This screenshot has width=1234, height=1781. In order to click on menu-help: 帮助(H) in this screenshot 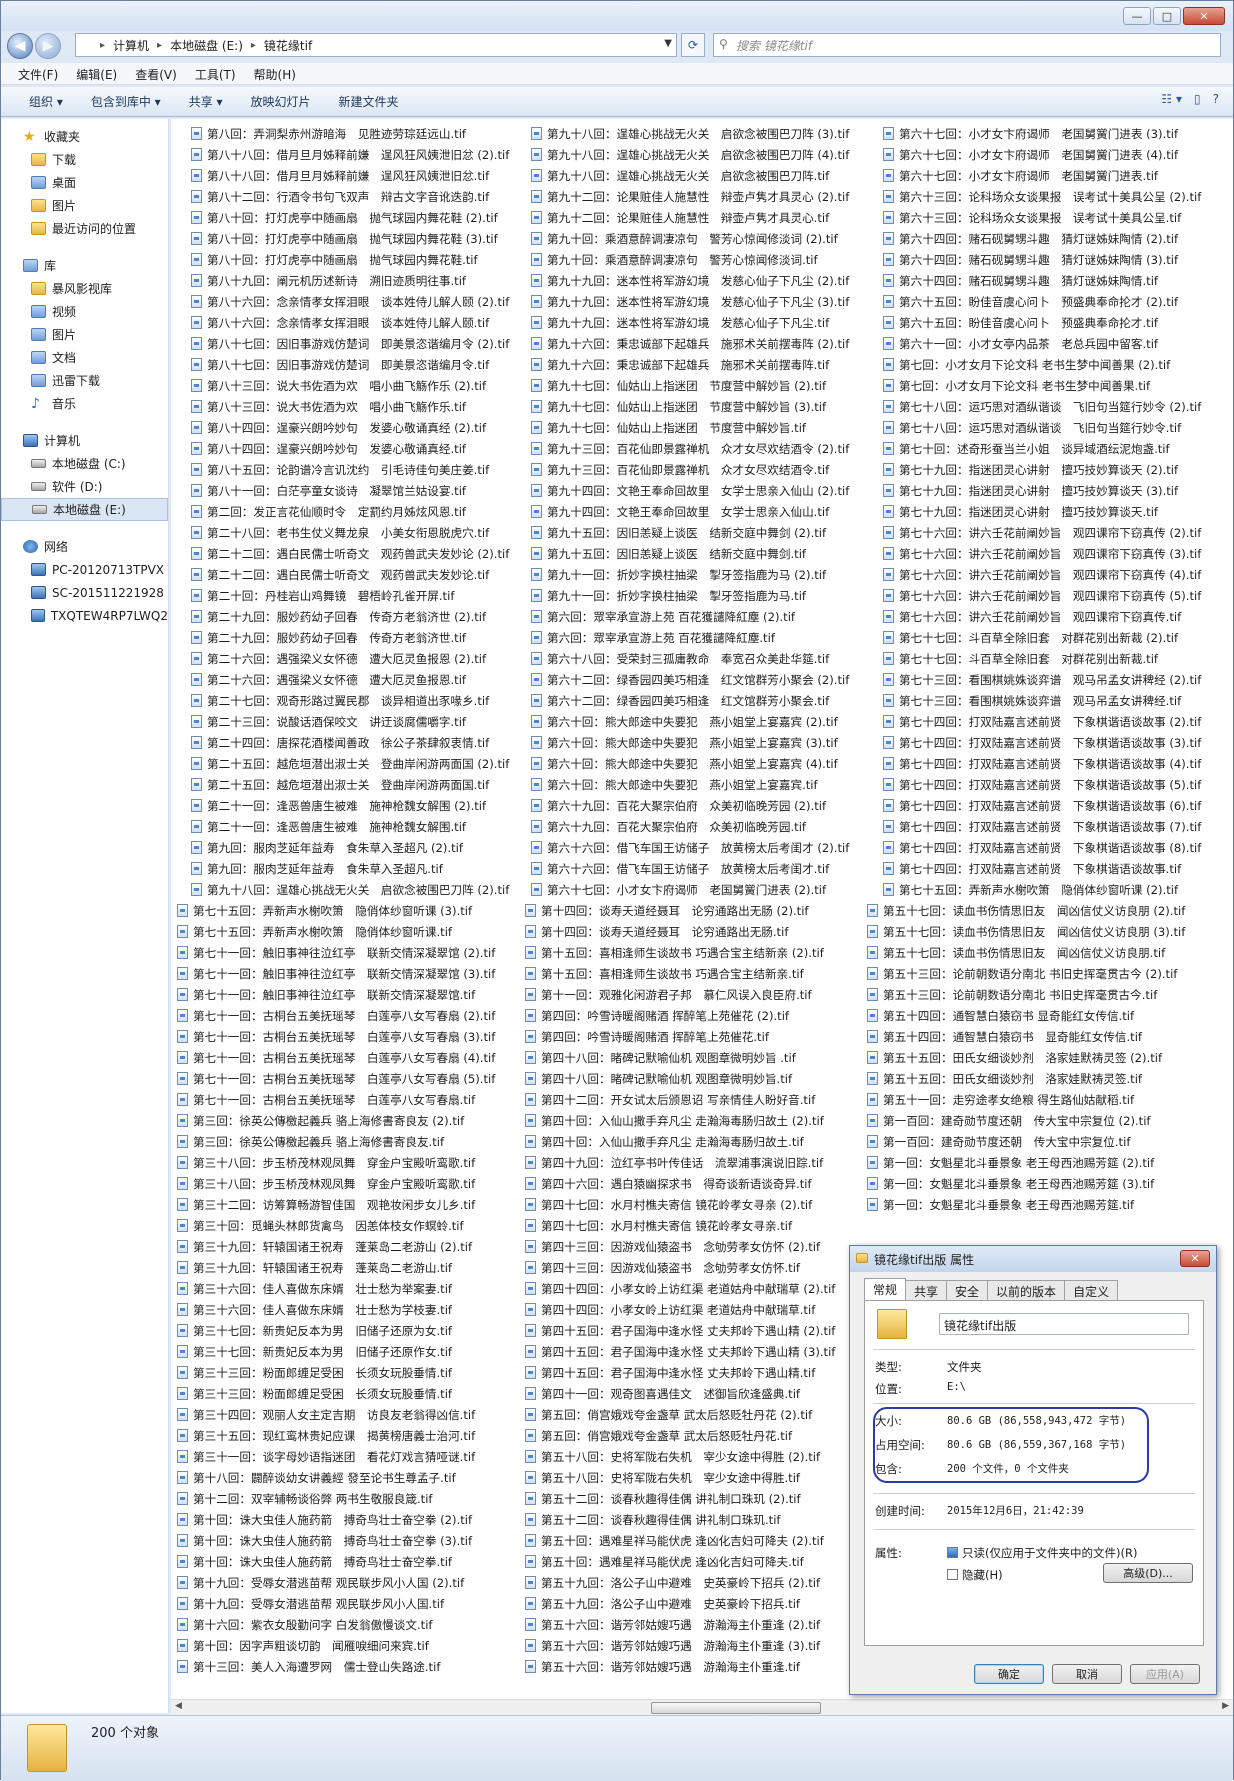, I will do `click(275, 73)`.